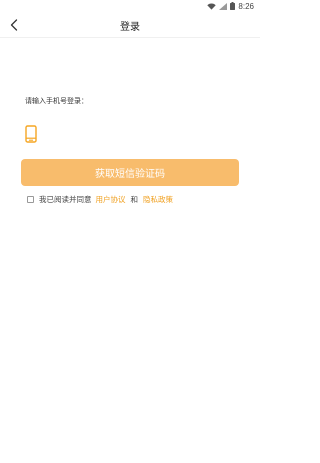 Image resolution: width=320 pixels, height=463 pixels. Describe the element at coordinates (130, 27) in the screenshot. I see `page-title: 登录` at that location.